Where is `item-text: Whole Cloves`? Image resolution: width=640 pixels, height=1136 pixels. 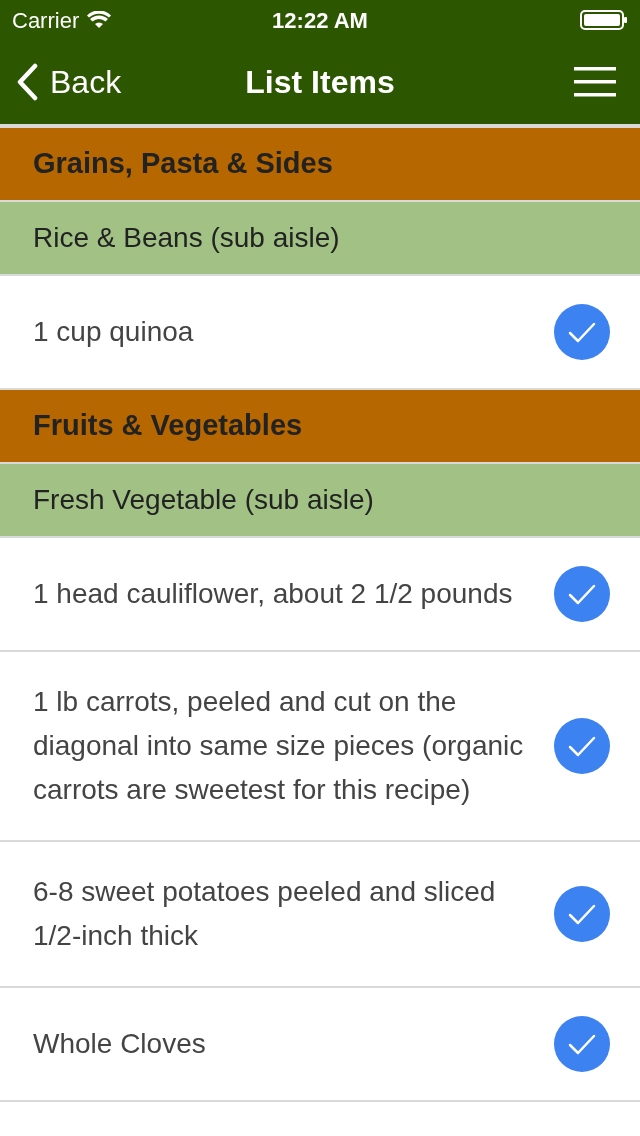 item-text: Whole Cloves is located at coordinates (120, 1044).